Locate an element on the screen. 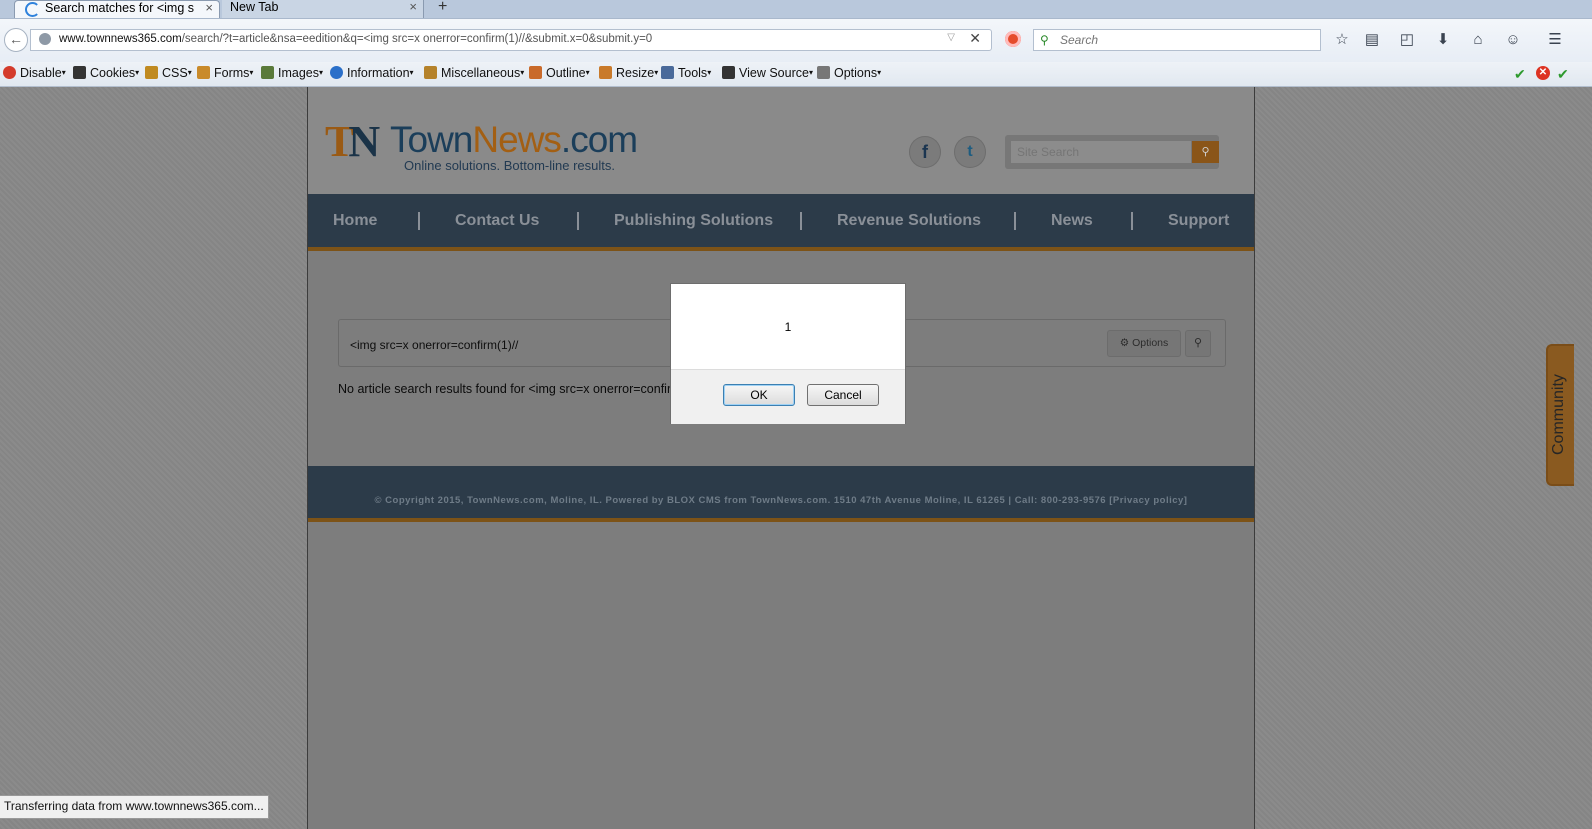  wd-label: Information is located at coordinates (378, 73).